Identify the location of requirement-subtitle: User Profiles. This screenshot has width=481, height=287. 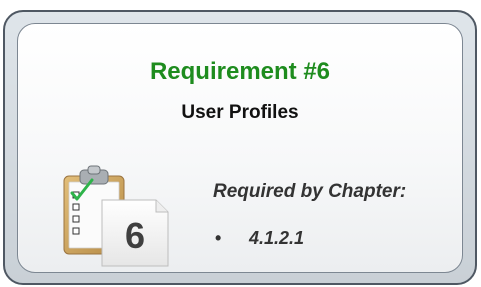
(240, 112).